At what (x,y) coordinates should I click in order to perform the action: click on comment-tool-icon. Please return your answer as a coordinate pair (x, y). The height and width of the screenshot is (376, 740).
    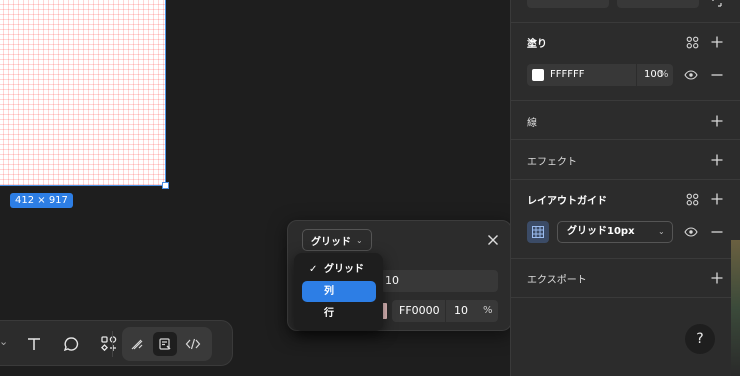
    Looking at the image, I should click on (71, 344).